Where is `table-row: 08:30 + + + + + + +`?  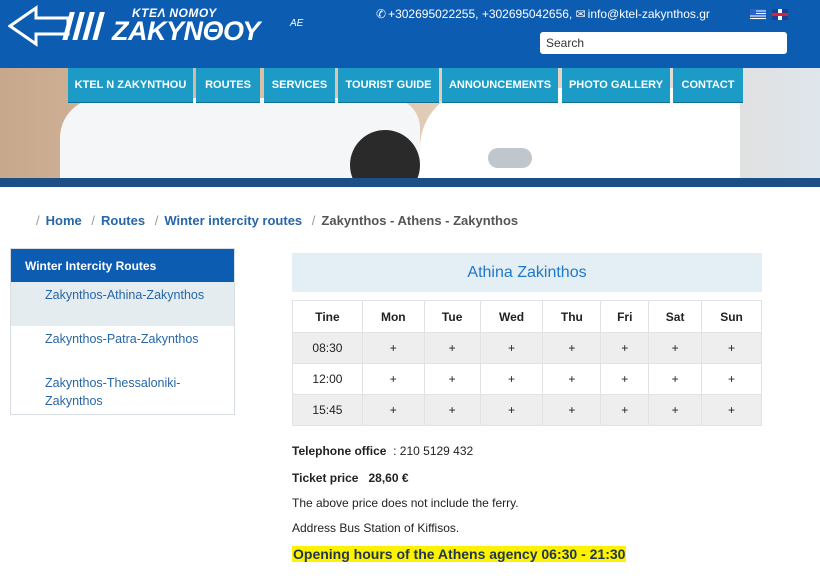
table-row: 08:30 + + + + + + + is located at coordinates (527, 348).